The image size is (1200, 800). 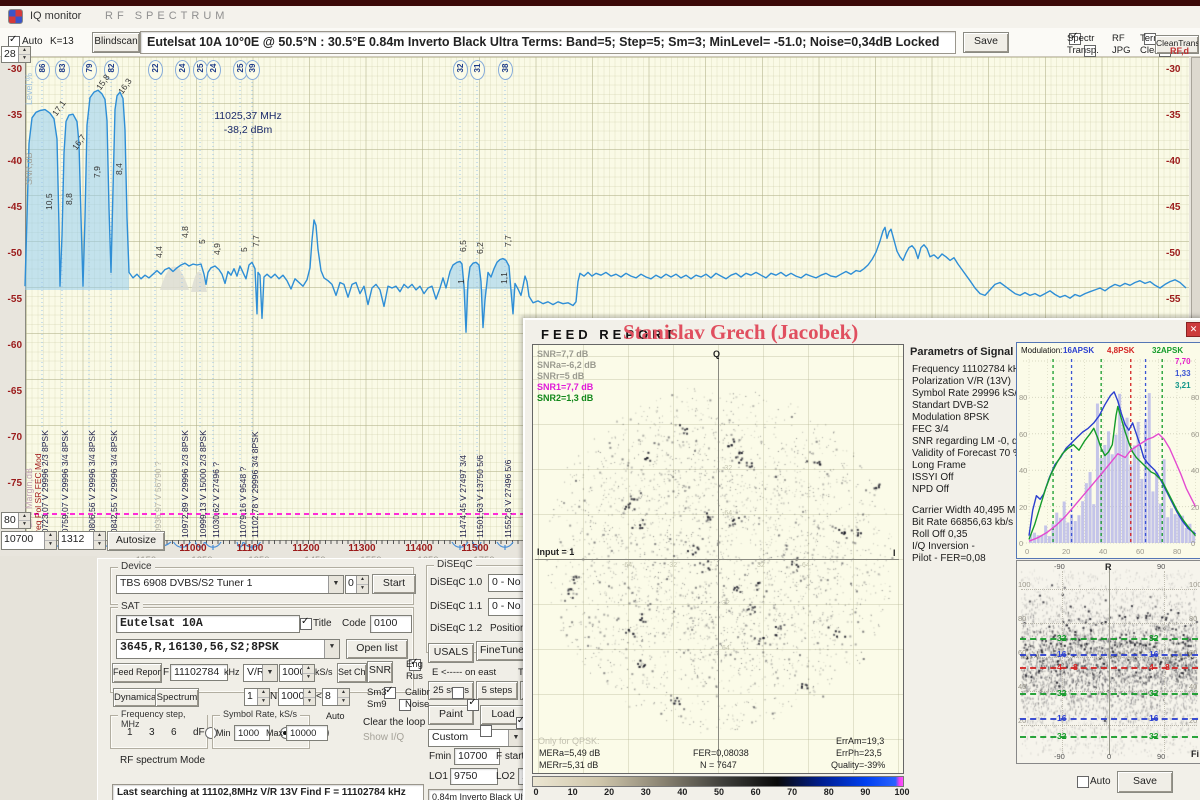 I want to click on sr-auto-checkbox, so click(x=485, y=731).